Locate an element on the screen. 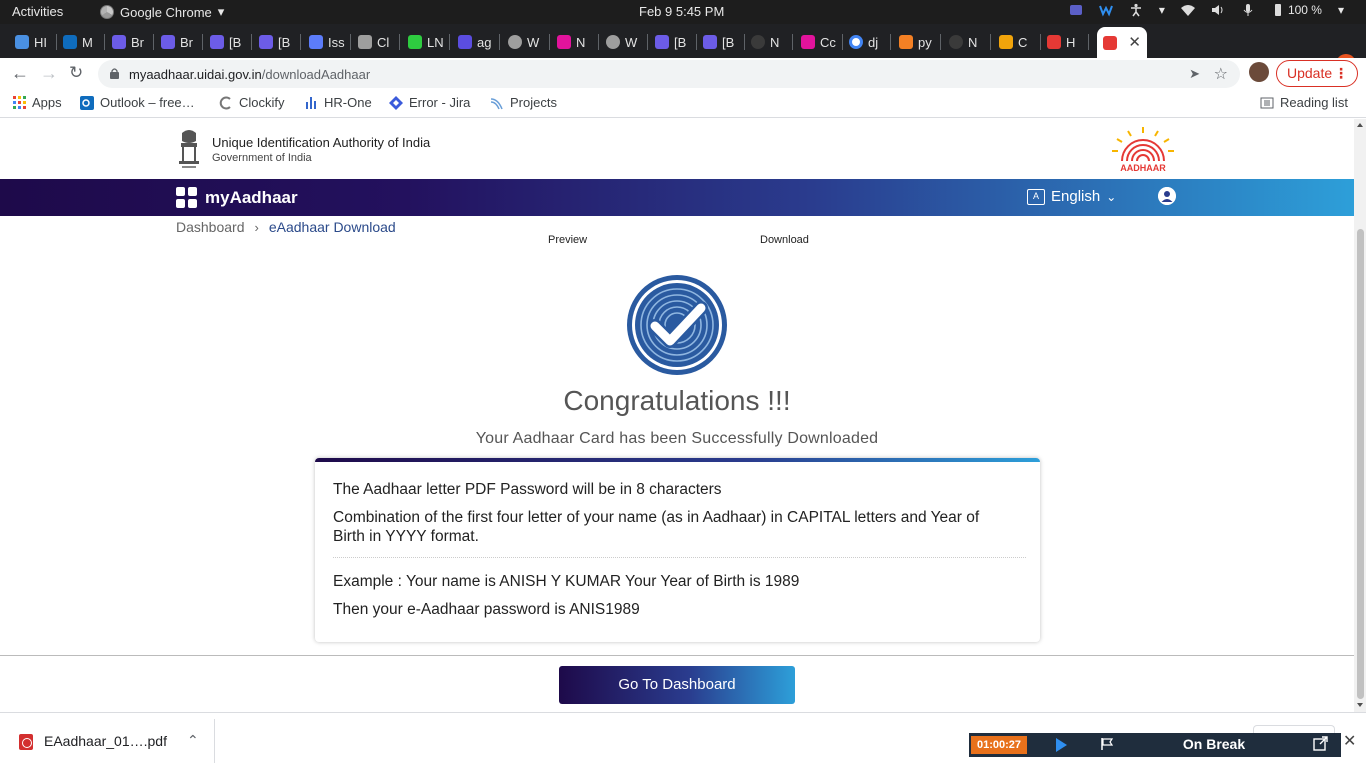 The width and height of the screenshot is (1366, 768). bookmark-projects: Projects is located at coordinates (523, 102).